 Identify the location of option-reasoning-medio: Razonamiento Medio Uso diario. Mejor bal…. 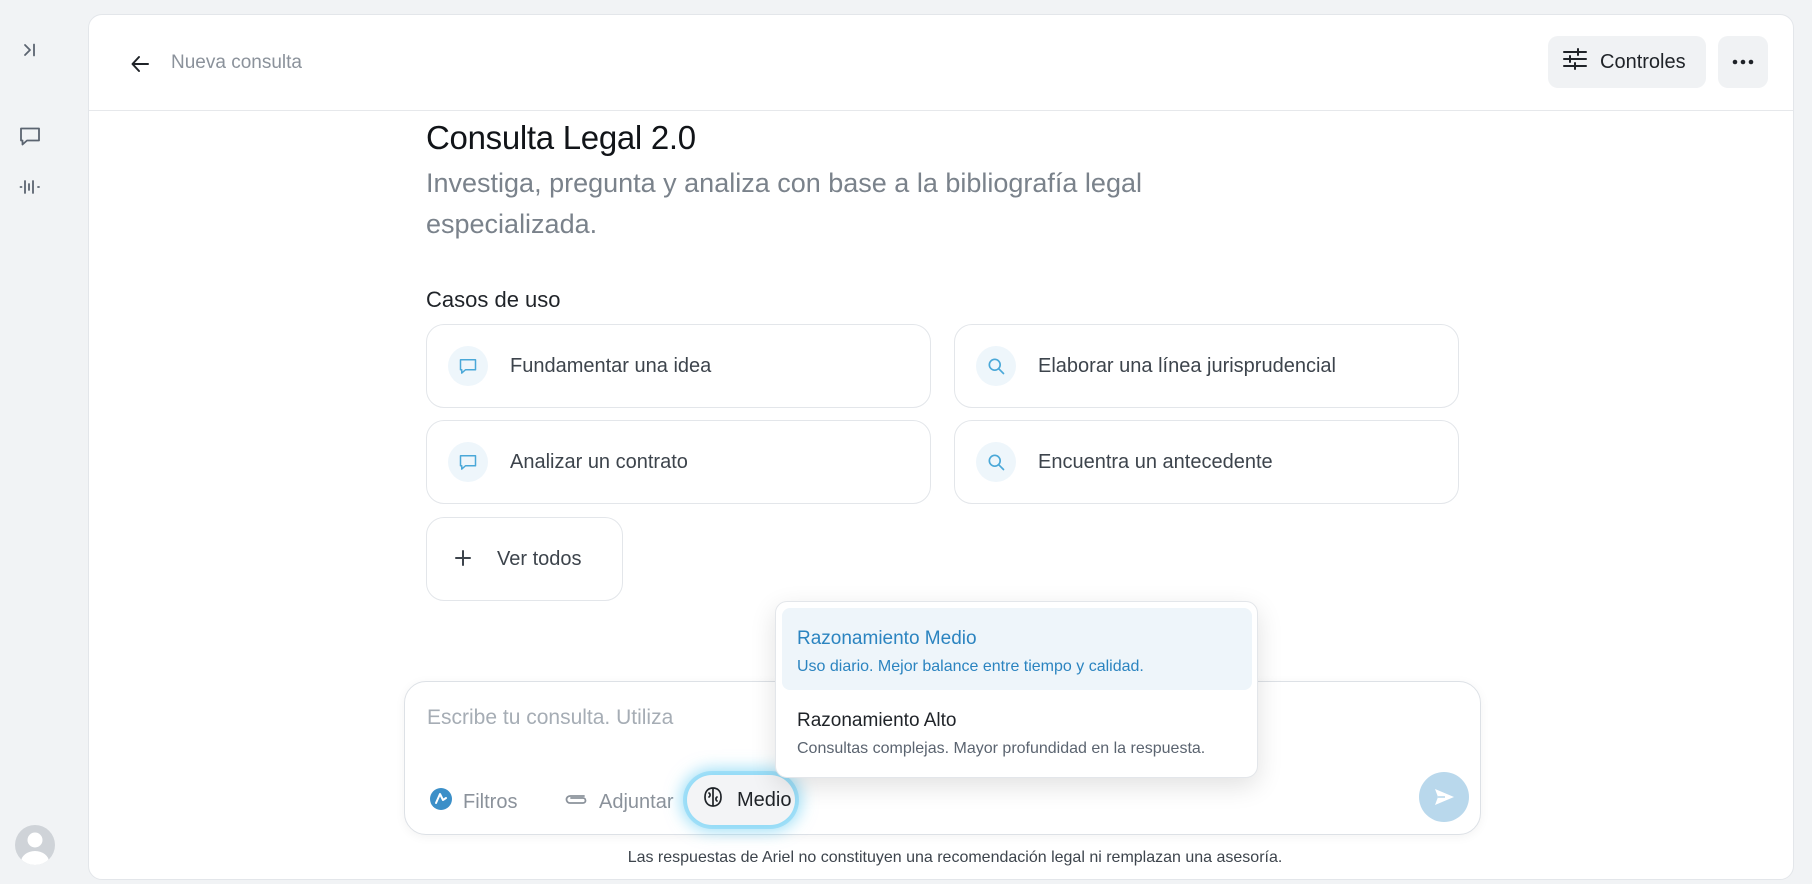
(1017, 649).